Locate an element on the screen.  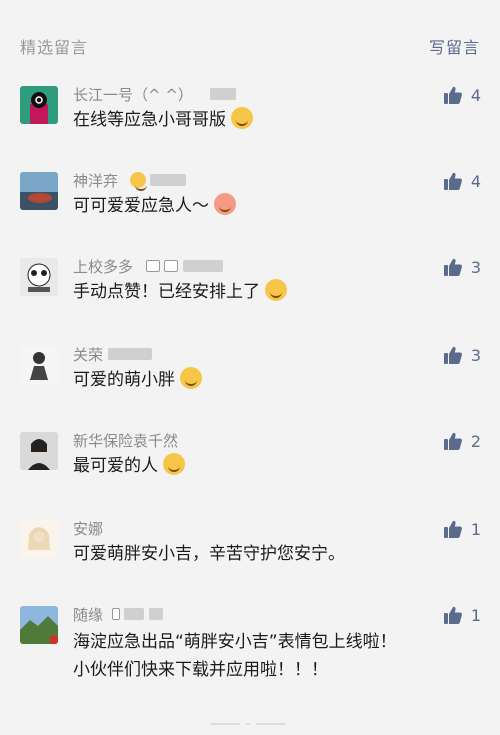
nickname: 新华保险袁千然 is located at coordinates (125, 440).